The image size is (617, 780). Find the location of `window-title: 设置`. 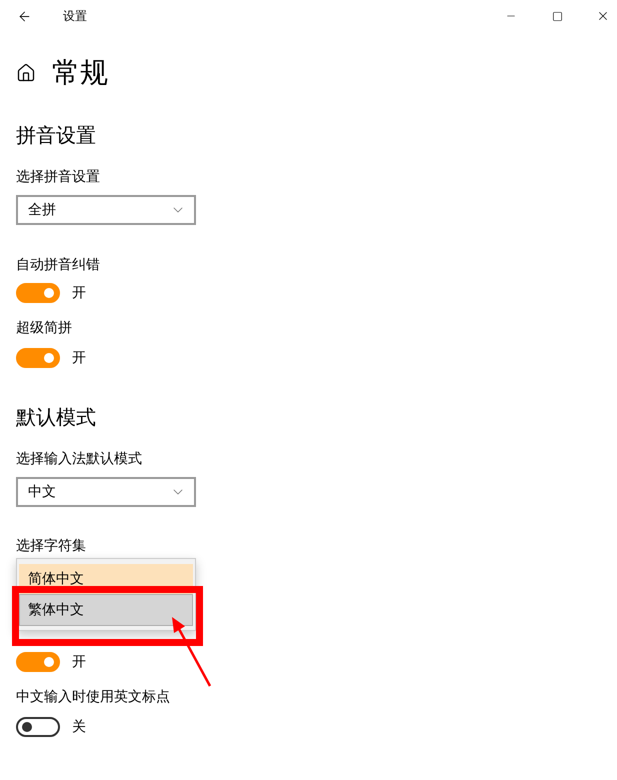

window-title: 设置 is located at coordinates (75, 16).